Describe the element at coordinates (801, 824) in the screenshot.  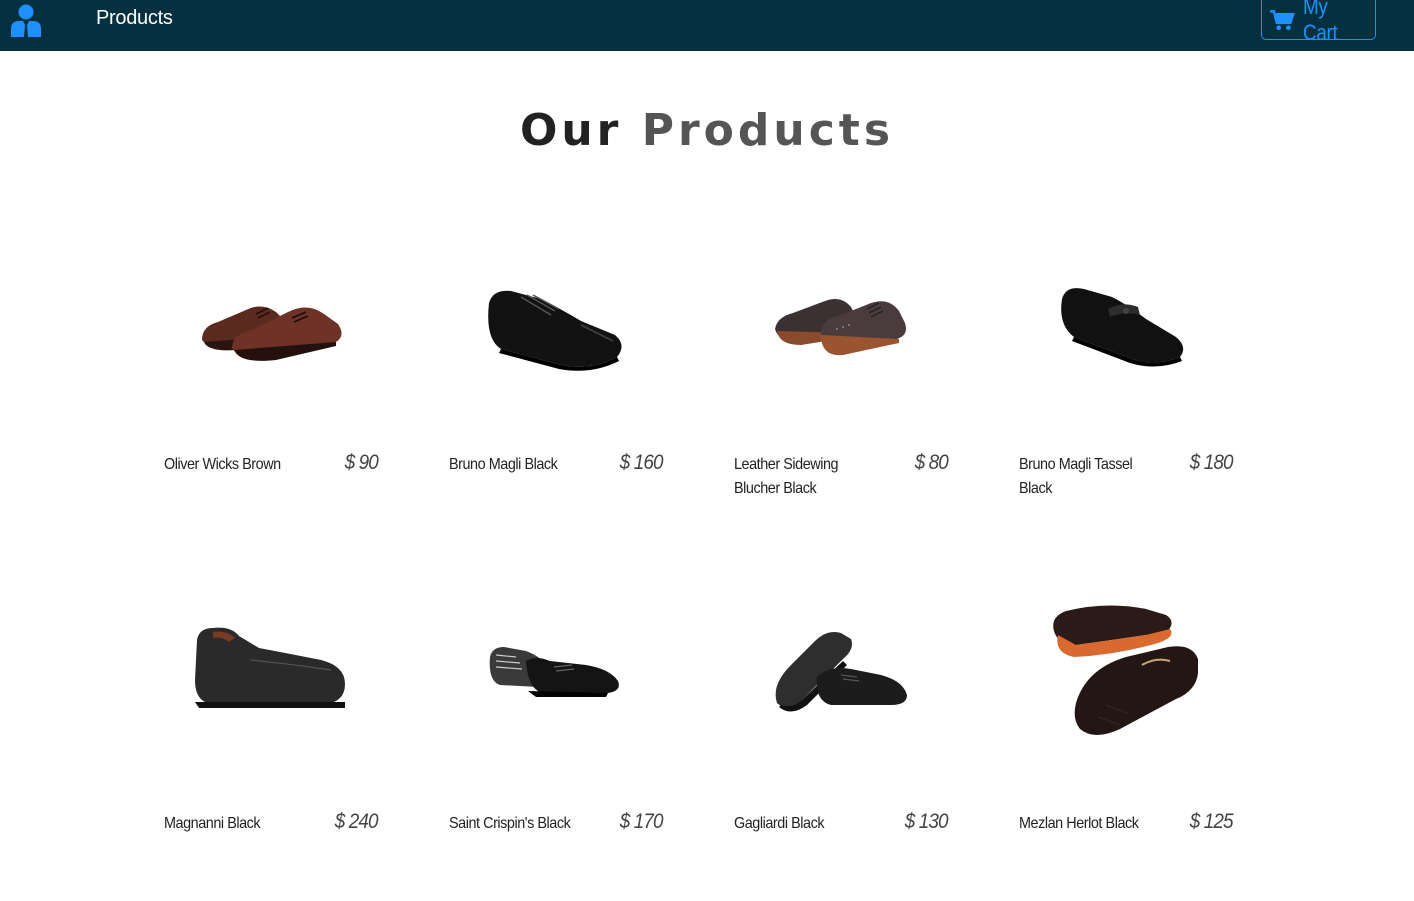
I see `product-name: Gagliardi Black` at that location.